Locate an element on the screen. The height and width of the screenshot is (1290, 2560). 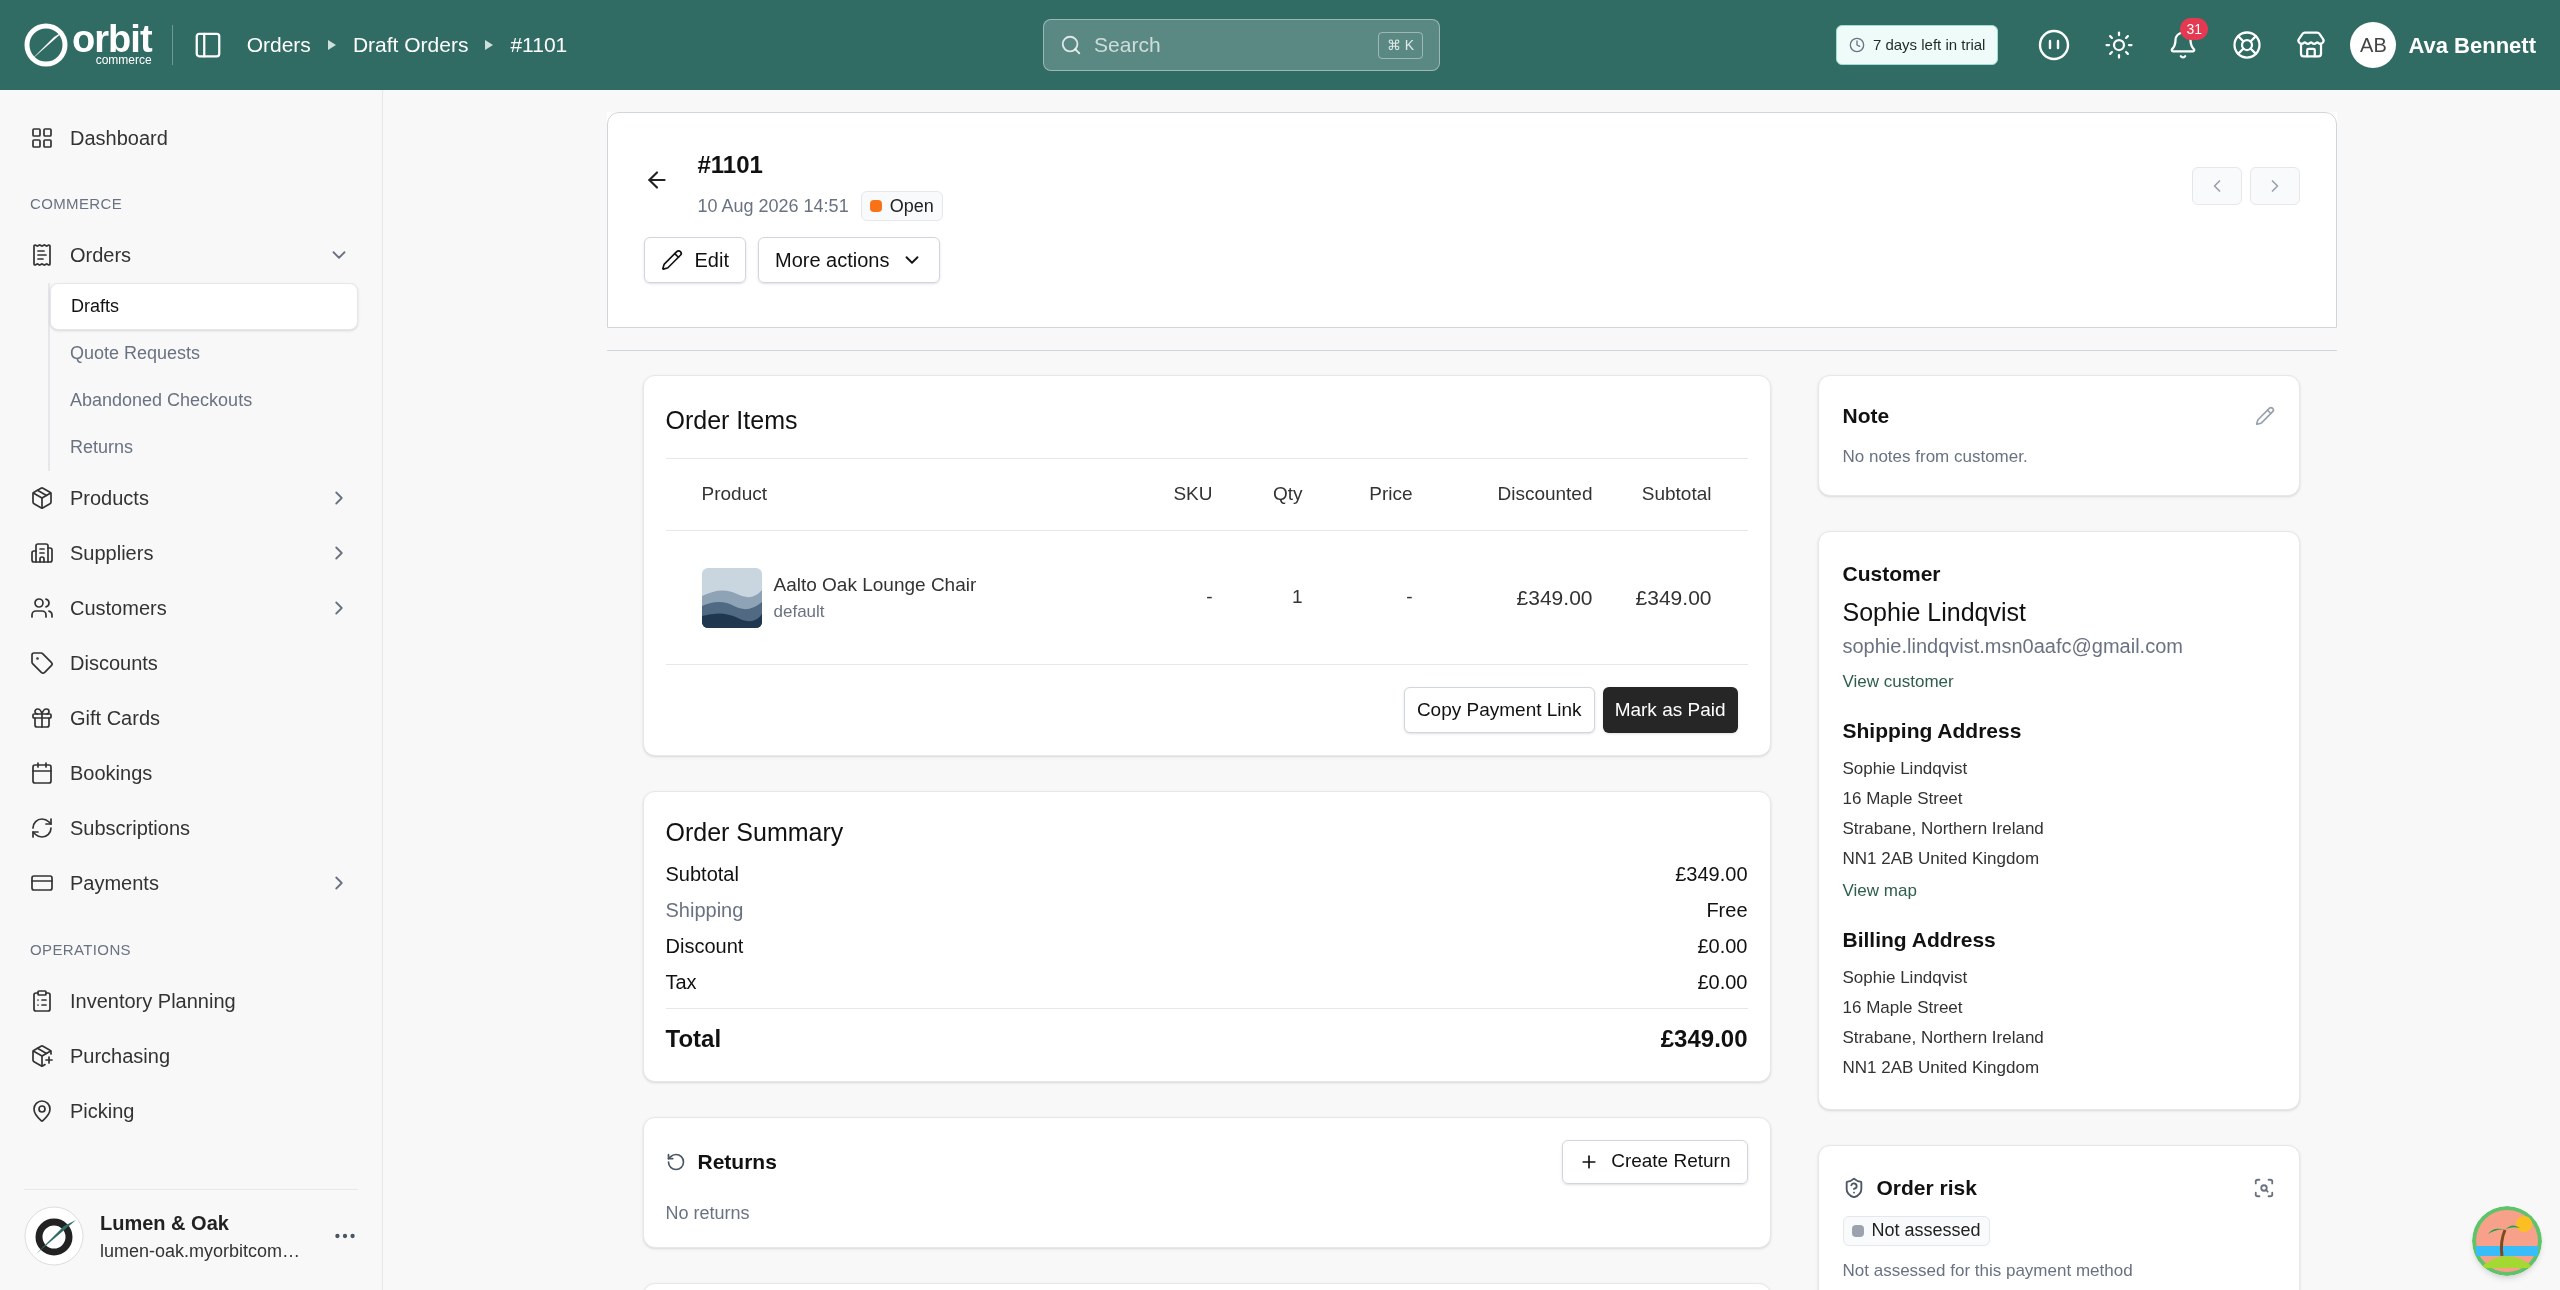
theme-icon is located at coordinates (2119, 45).